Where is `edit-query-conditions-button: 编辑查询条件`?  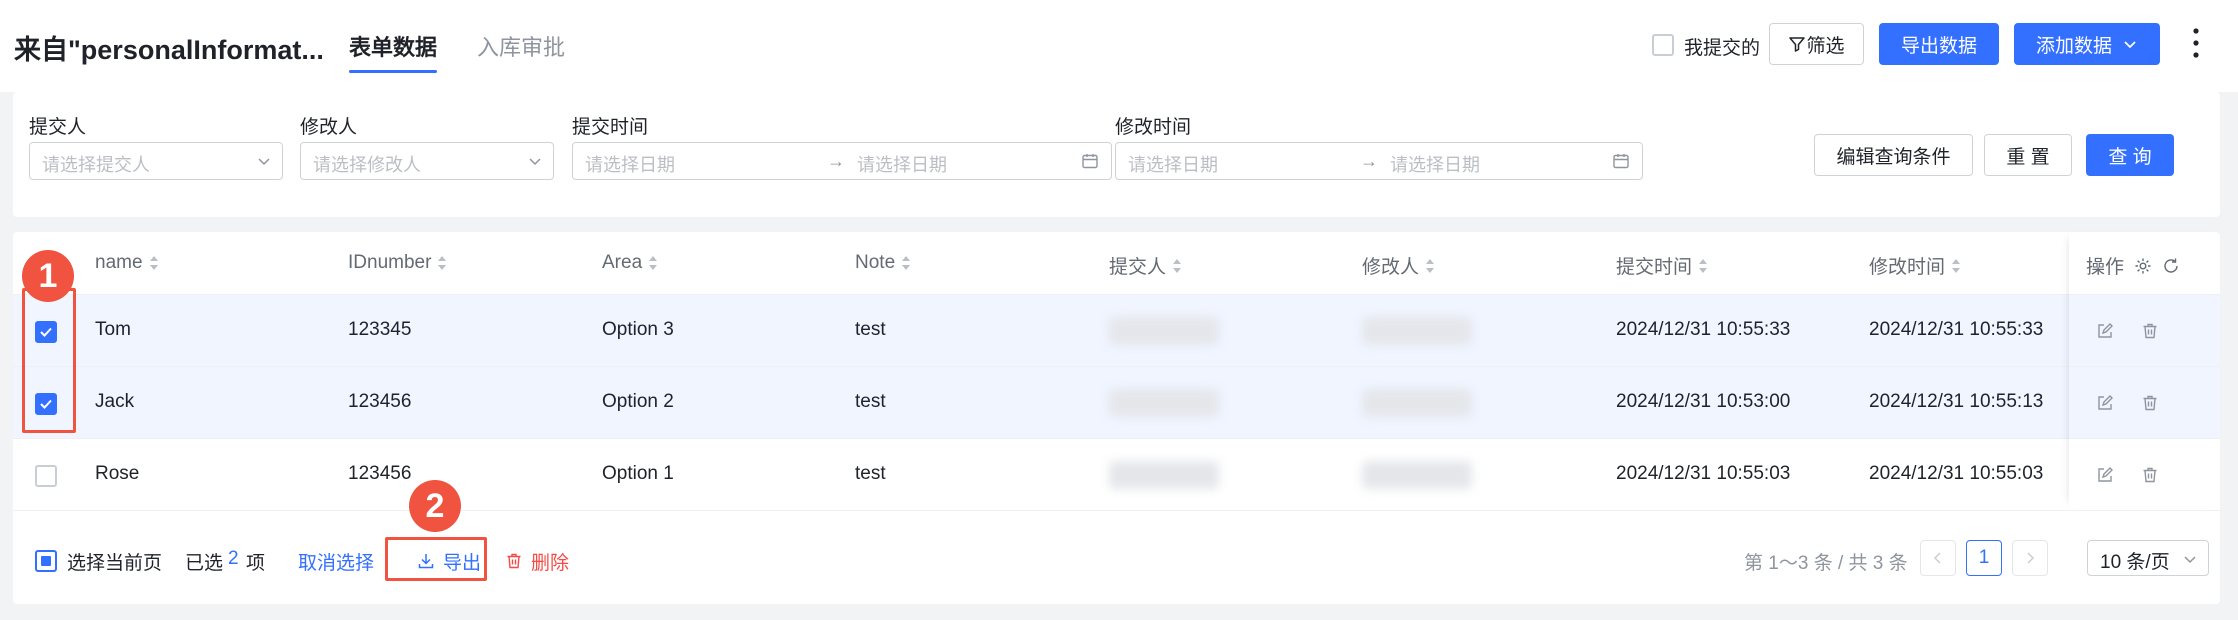
edit-query-conditions-button: 编辑查询条件 is located at coordinates (1893, 155).